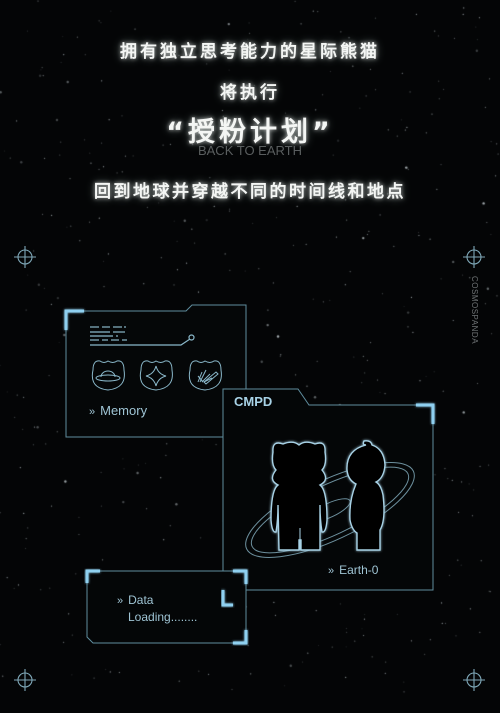  Describe the element at coordinates (474, 680) in the screenshot. I see `crosshair-icon-bottom-right` at that location.